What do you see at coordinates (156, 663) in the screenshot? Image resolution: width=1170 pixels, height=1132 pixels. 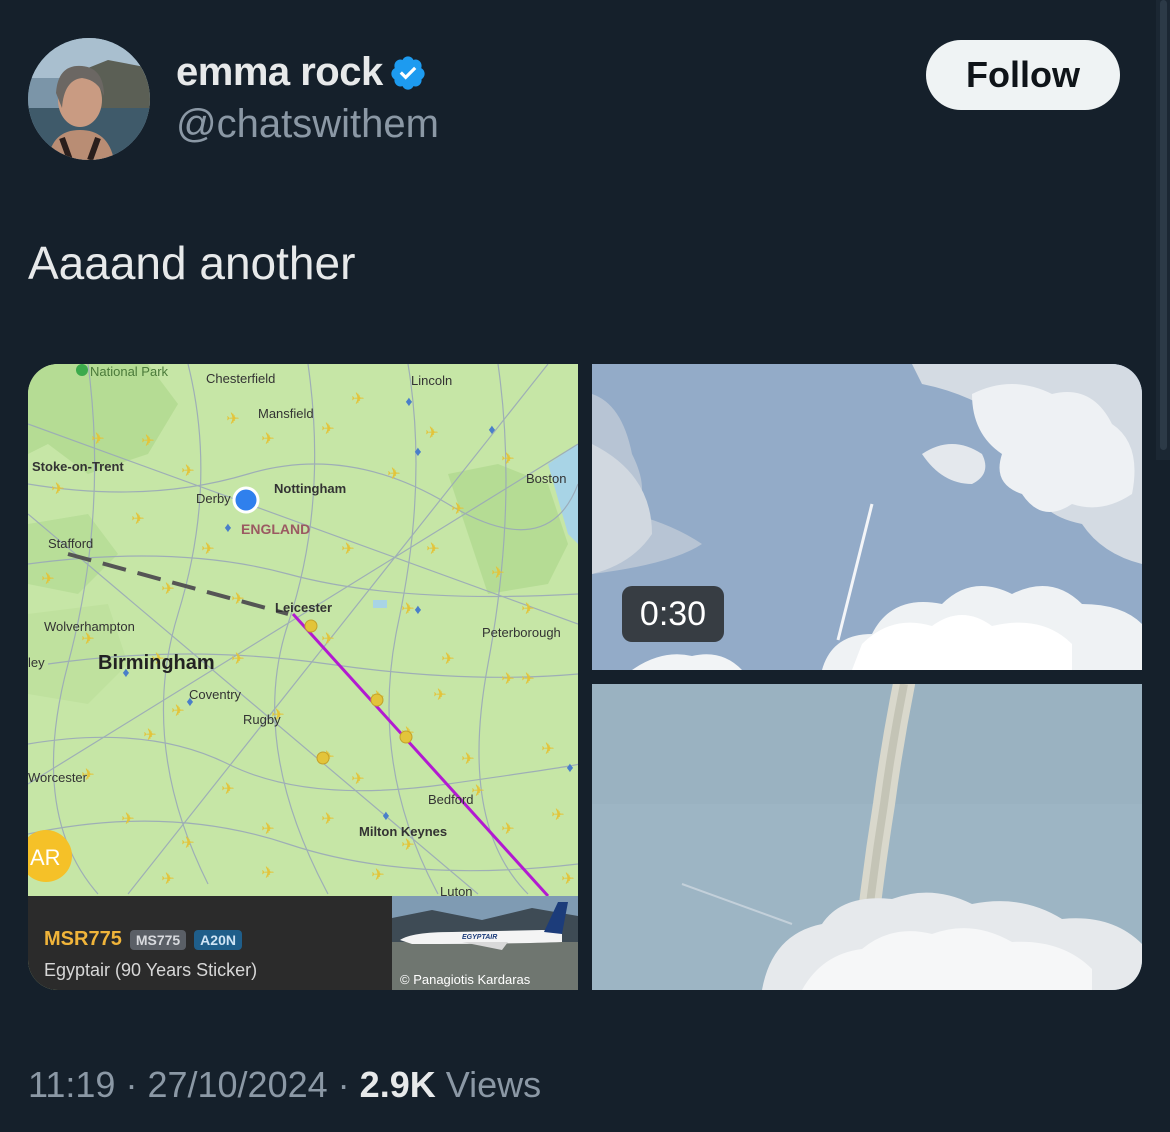 I see `map-label-birmingham: Birmingham` at bounding box center [156, 663].